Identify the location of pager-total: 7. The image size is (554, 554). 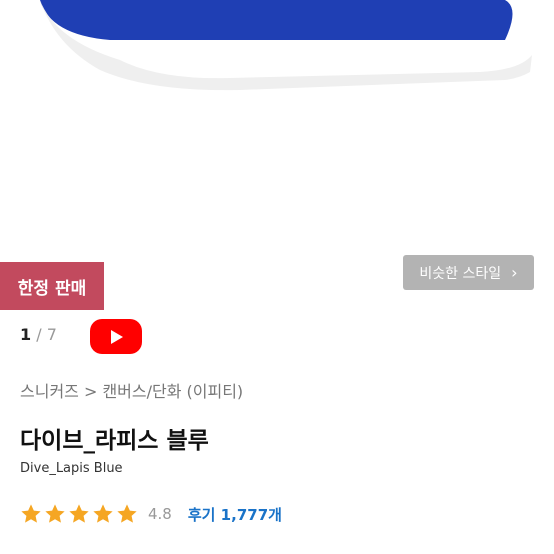
(51, 334).